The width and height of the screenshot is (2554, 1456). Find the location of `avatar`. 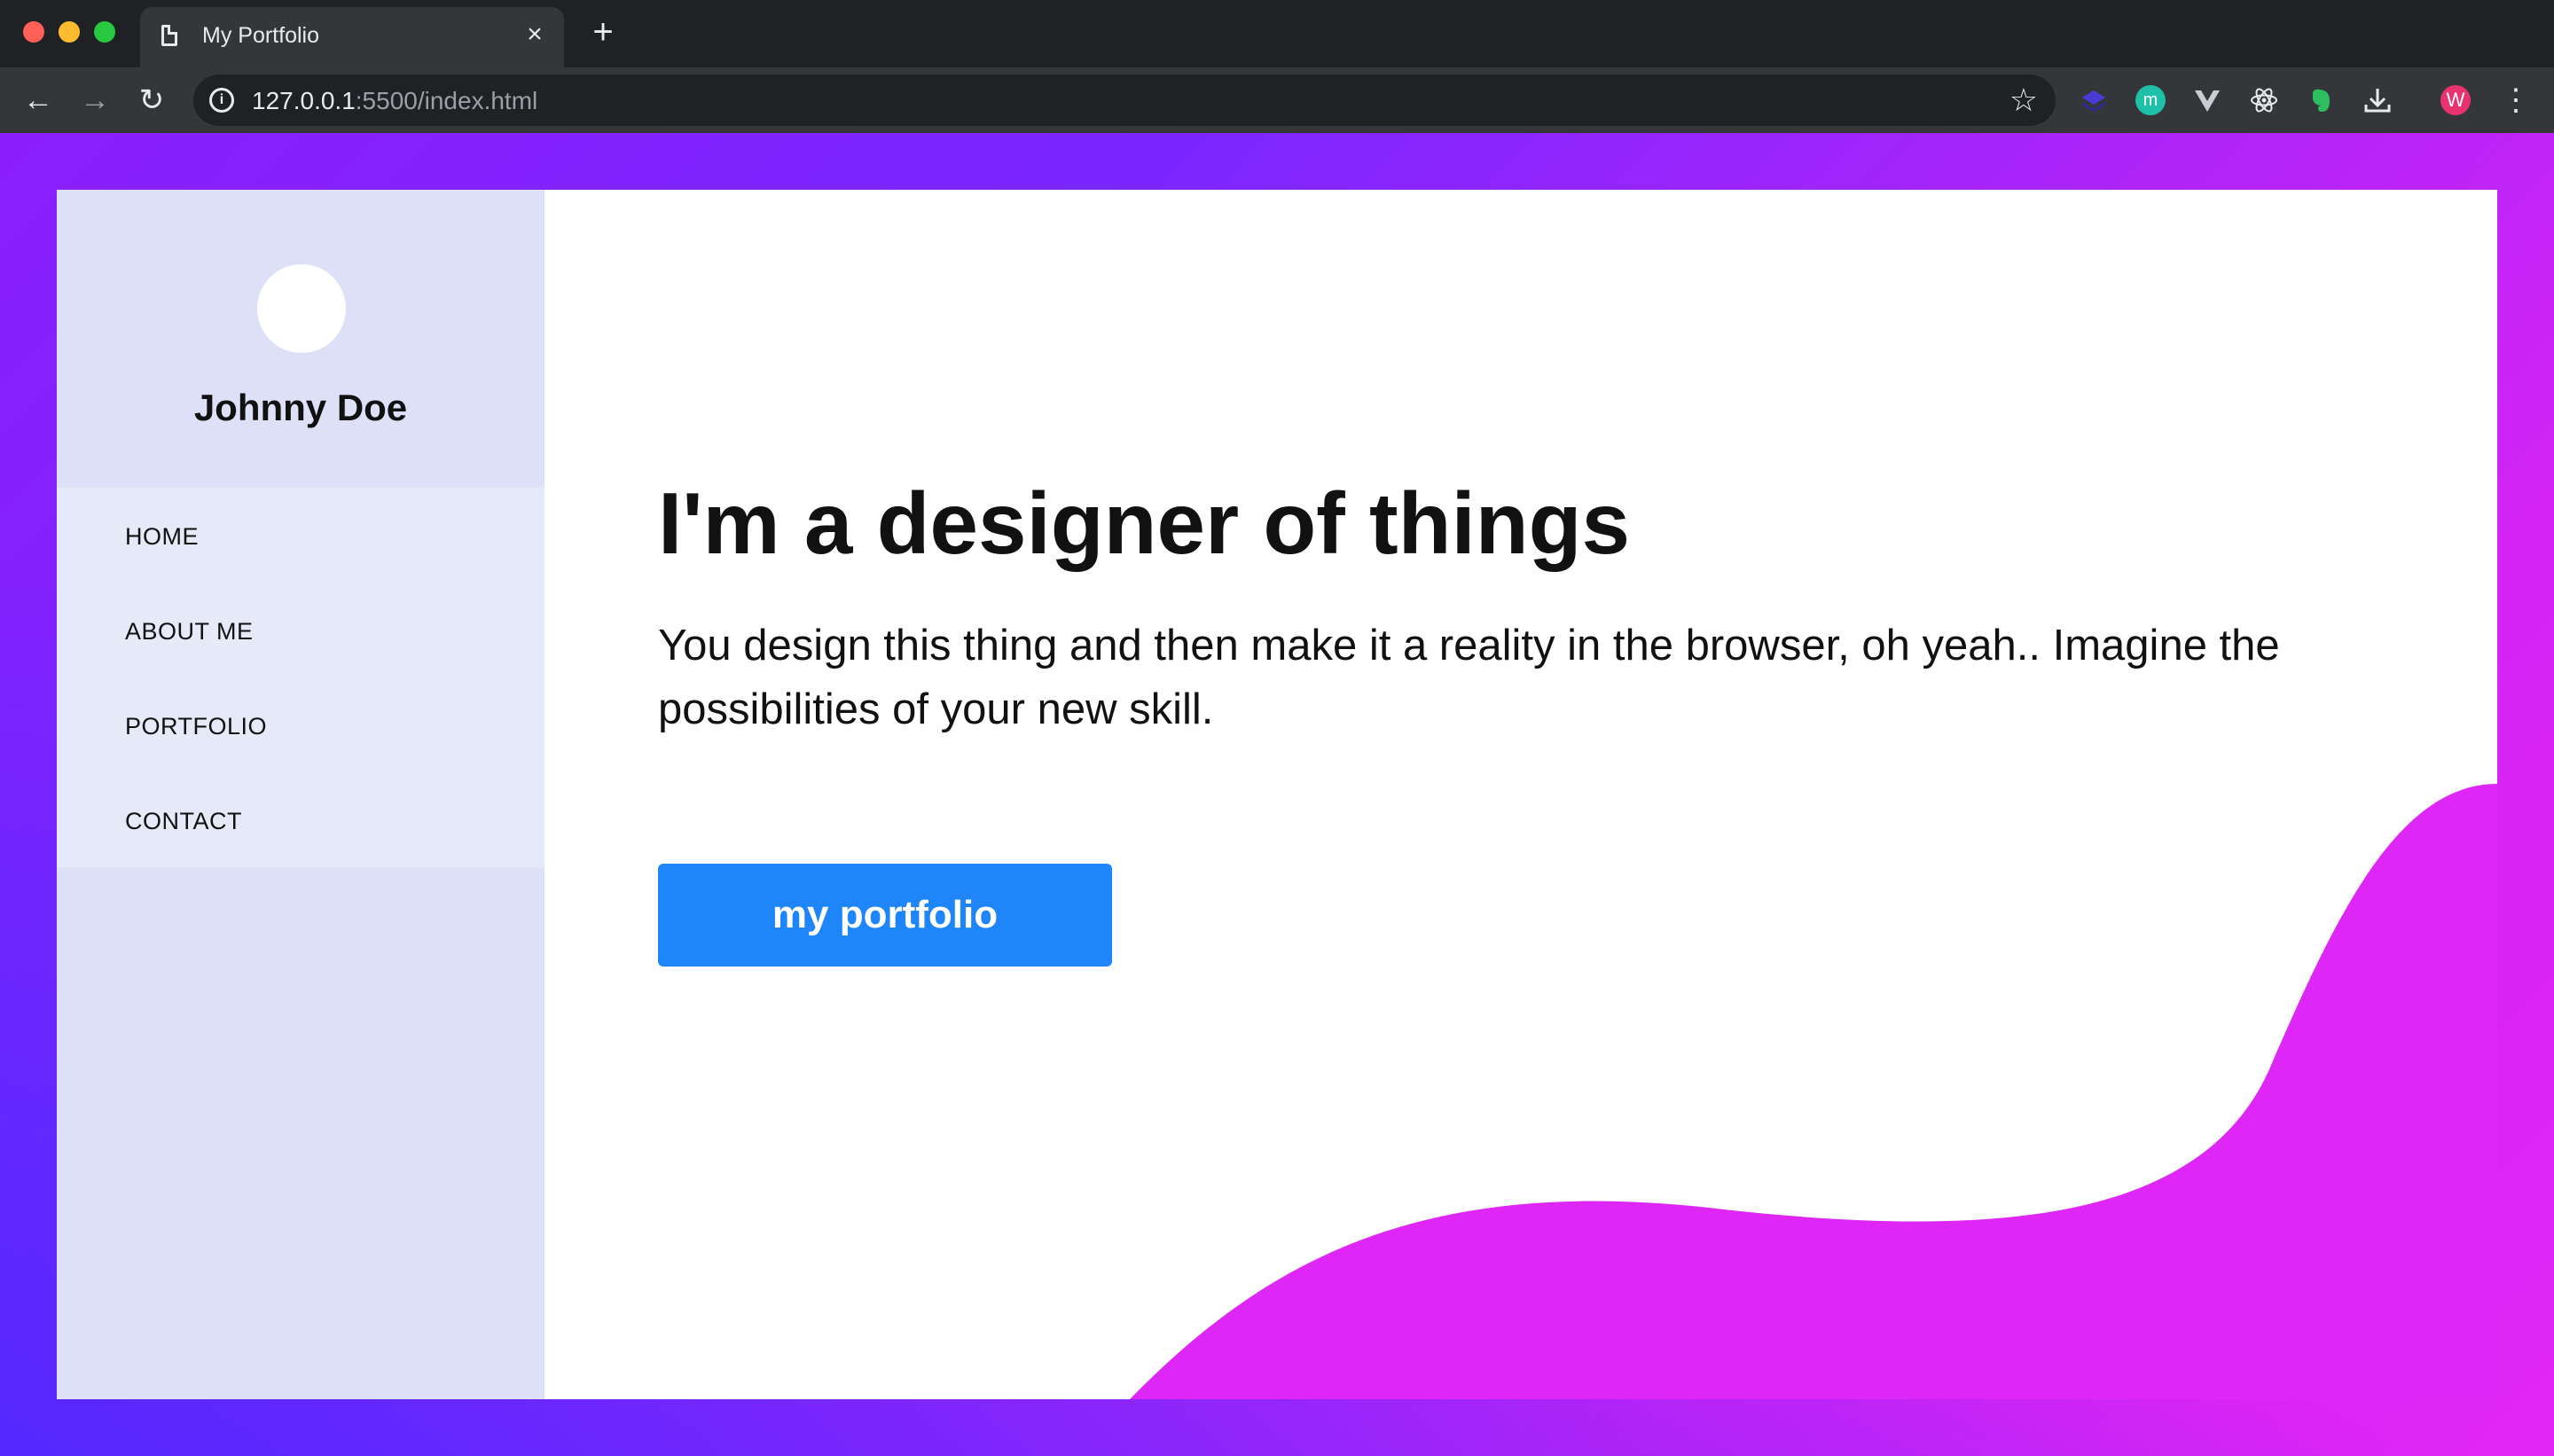

avatar is located at coordinates (301, 308).